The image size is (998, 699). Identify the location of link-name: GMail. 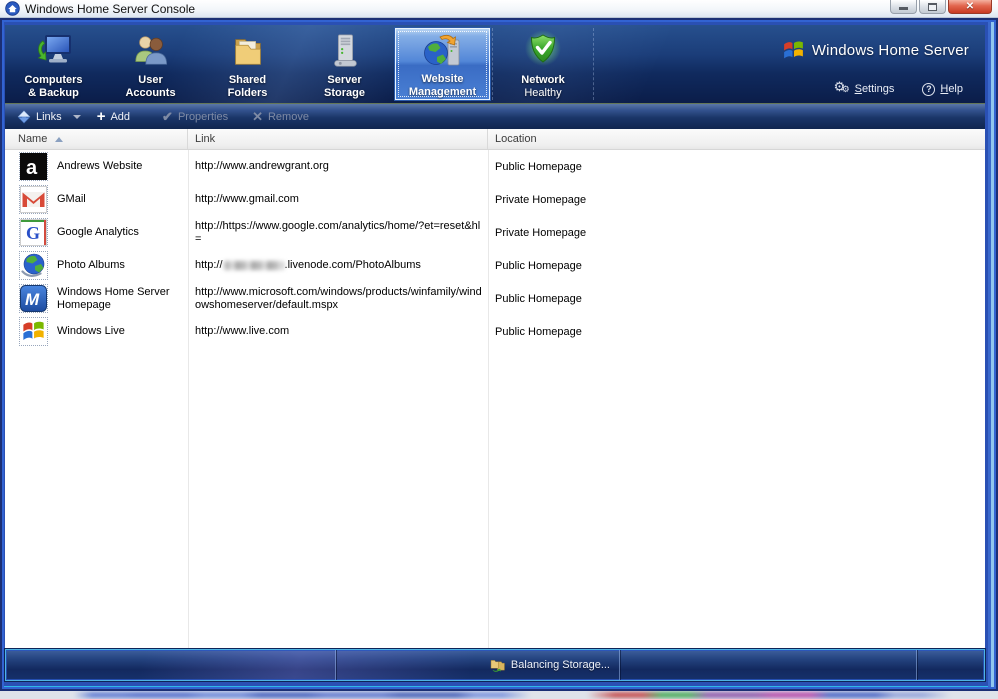
(71, 199).